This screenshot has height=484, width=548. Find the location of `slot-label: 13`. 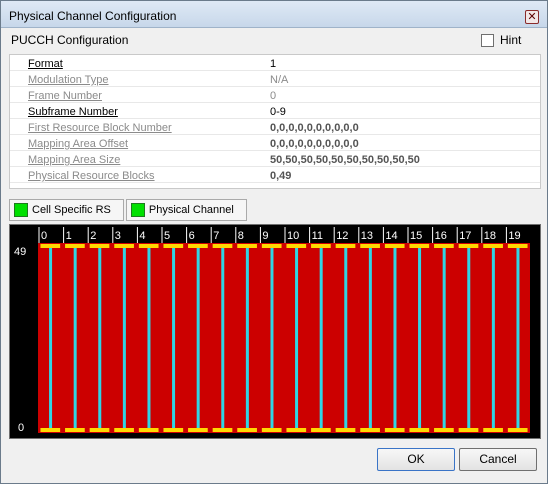

slot-label: 13 is located at coordinates (367, 236).